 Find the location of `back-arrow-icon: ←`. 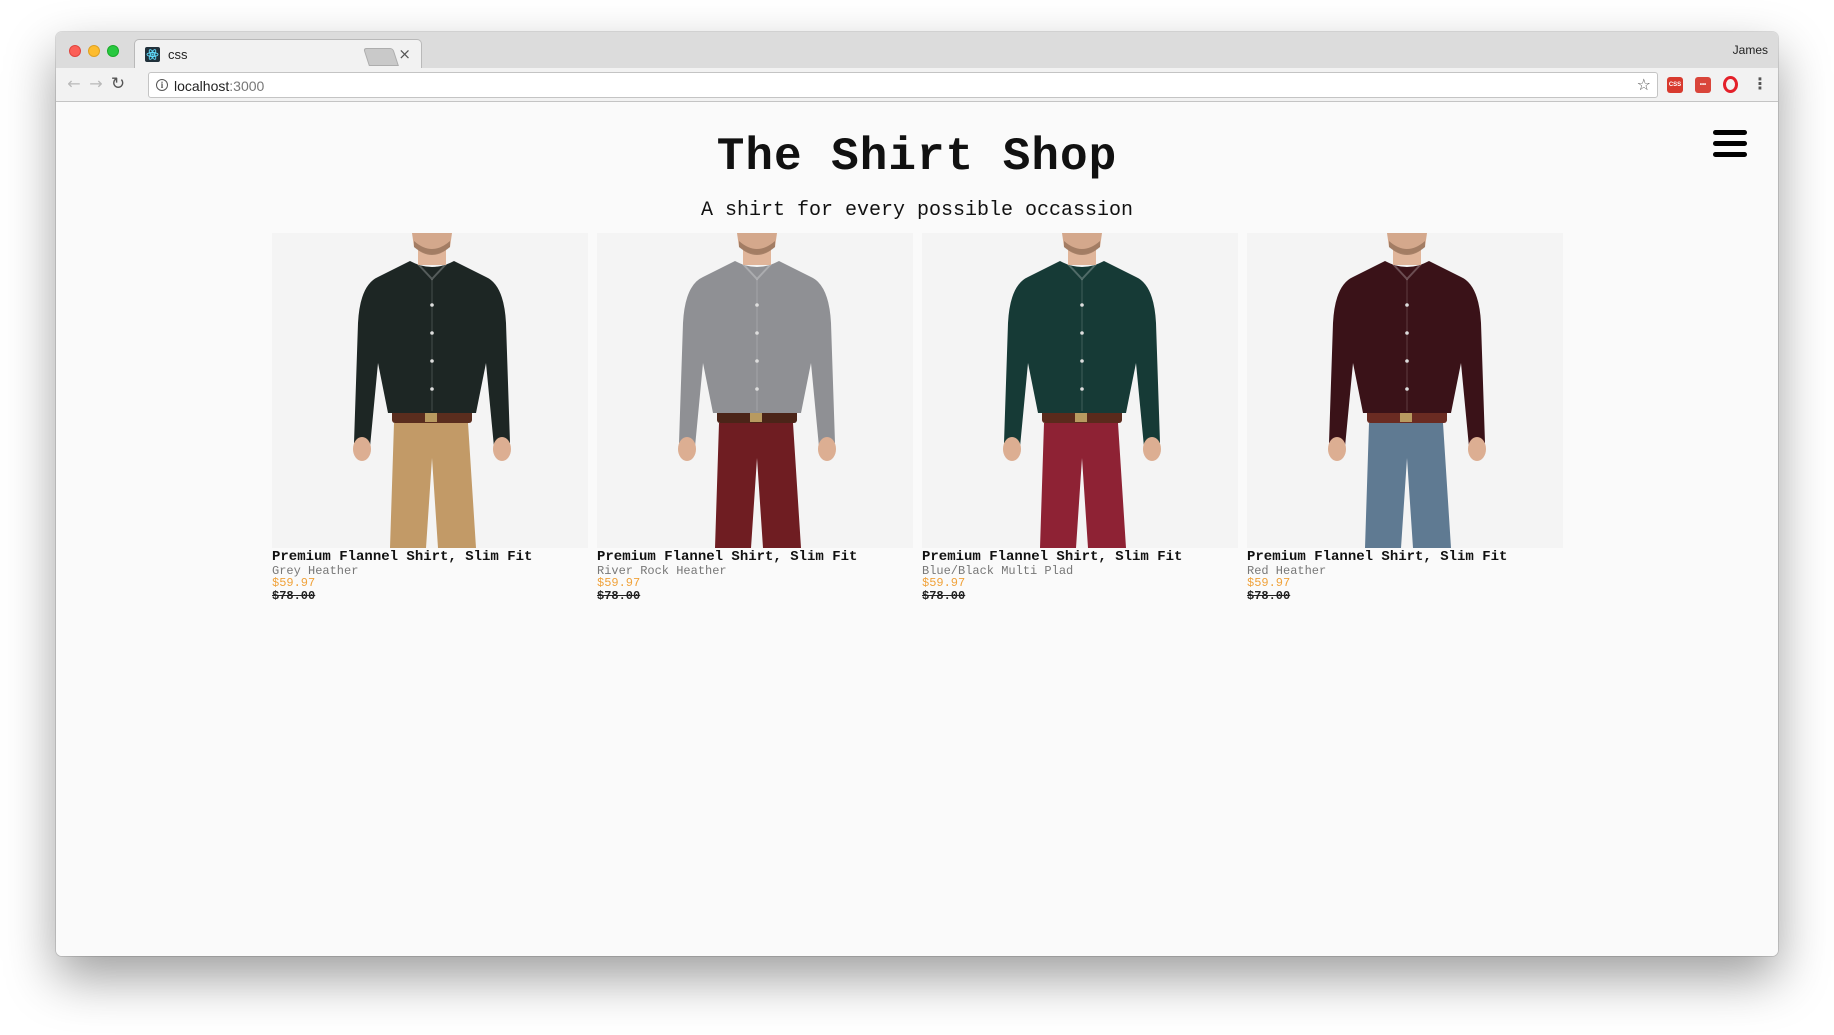

back-arrow-icon: ← is located at coordinates (74, 84).